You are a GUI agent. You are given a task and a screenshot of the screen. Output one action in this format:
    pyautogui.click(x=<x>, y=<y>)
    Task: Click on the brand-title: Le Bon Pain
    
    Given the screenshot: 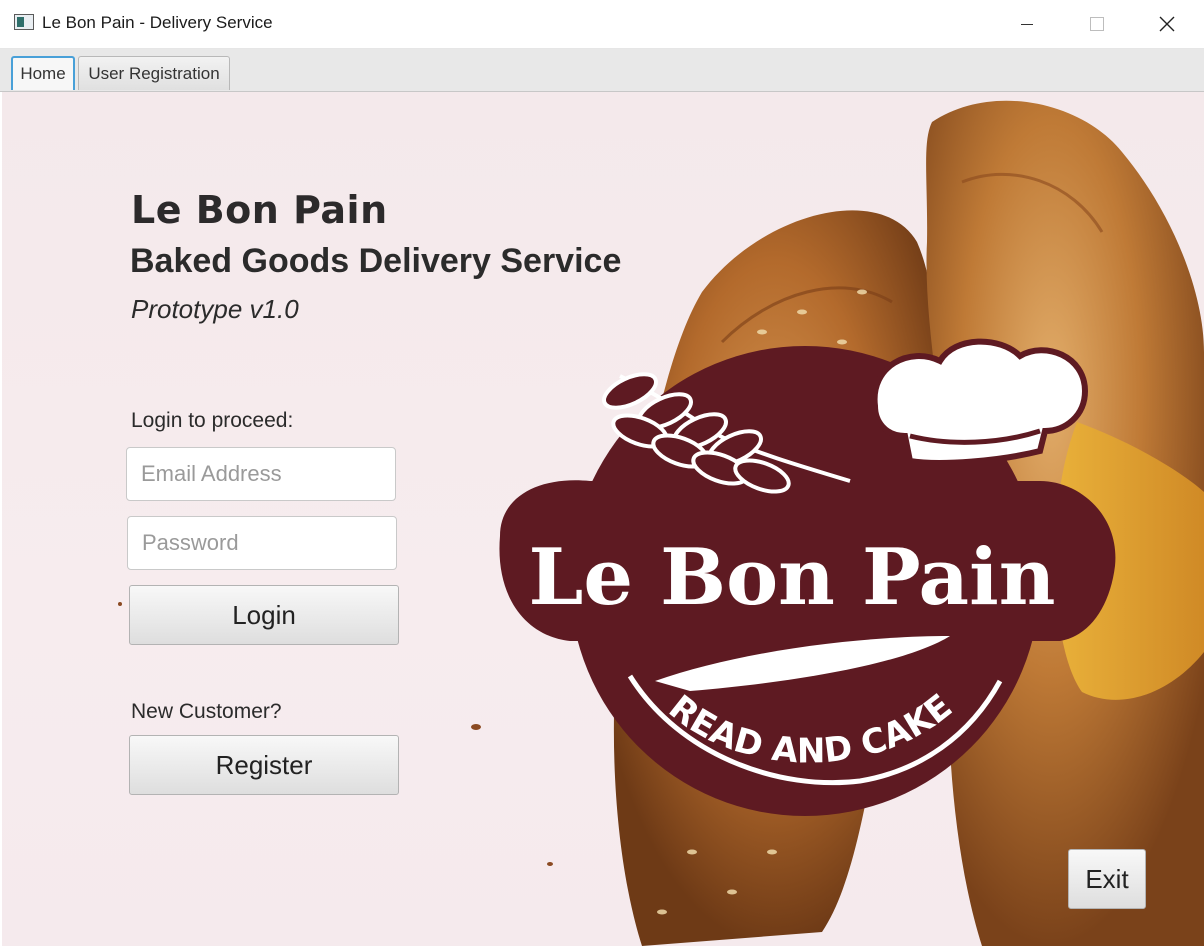 What is the action you would take?
    pyautogui.click(x=259, y=210)
    